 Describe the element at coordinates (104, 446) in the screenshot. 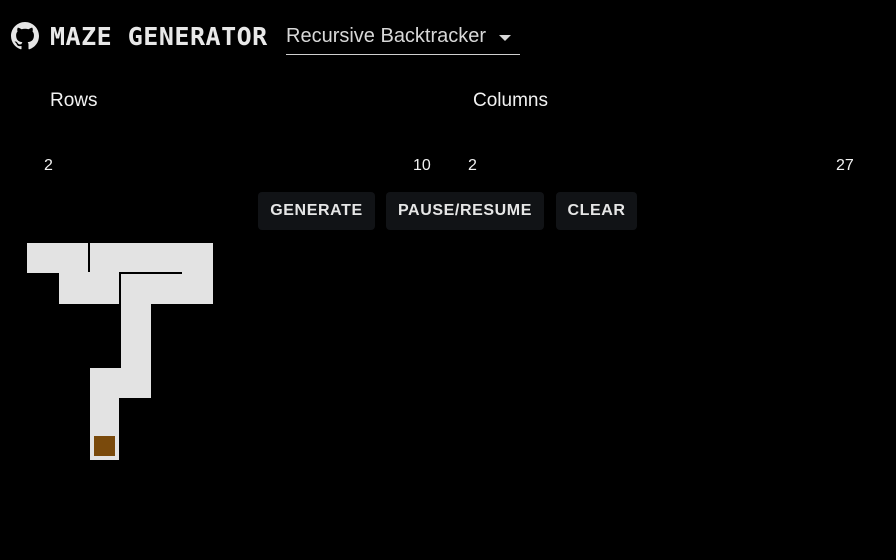

I see `current-cell-marker` at that location.